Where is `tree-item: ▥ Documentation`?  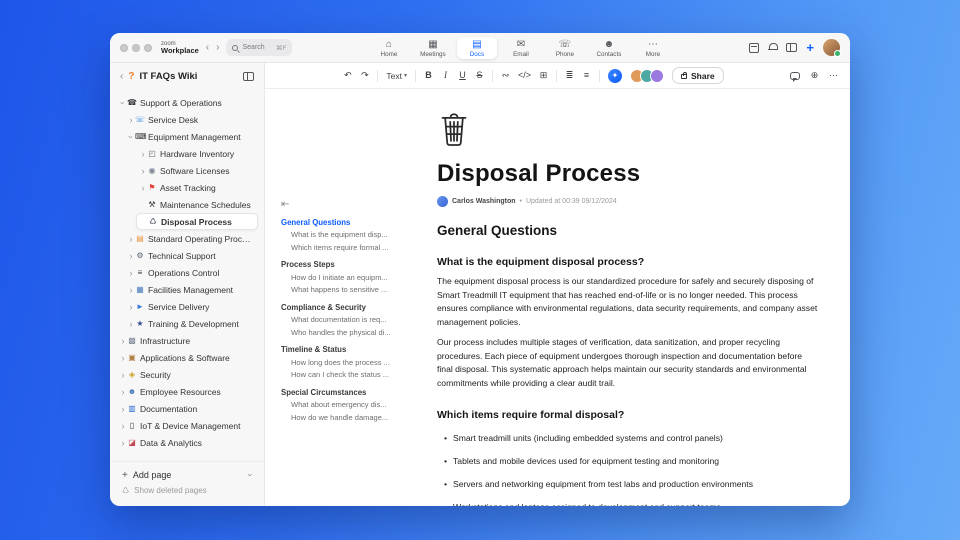 tree-item: ▥ Documentation is located at coordinates (187, 408).